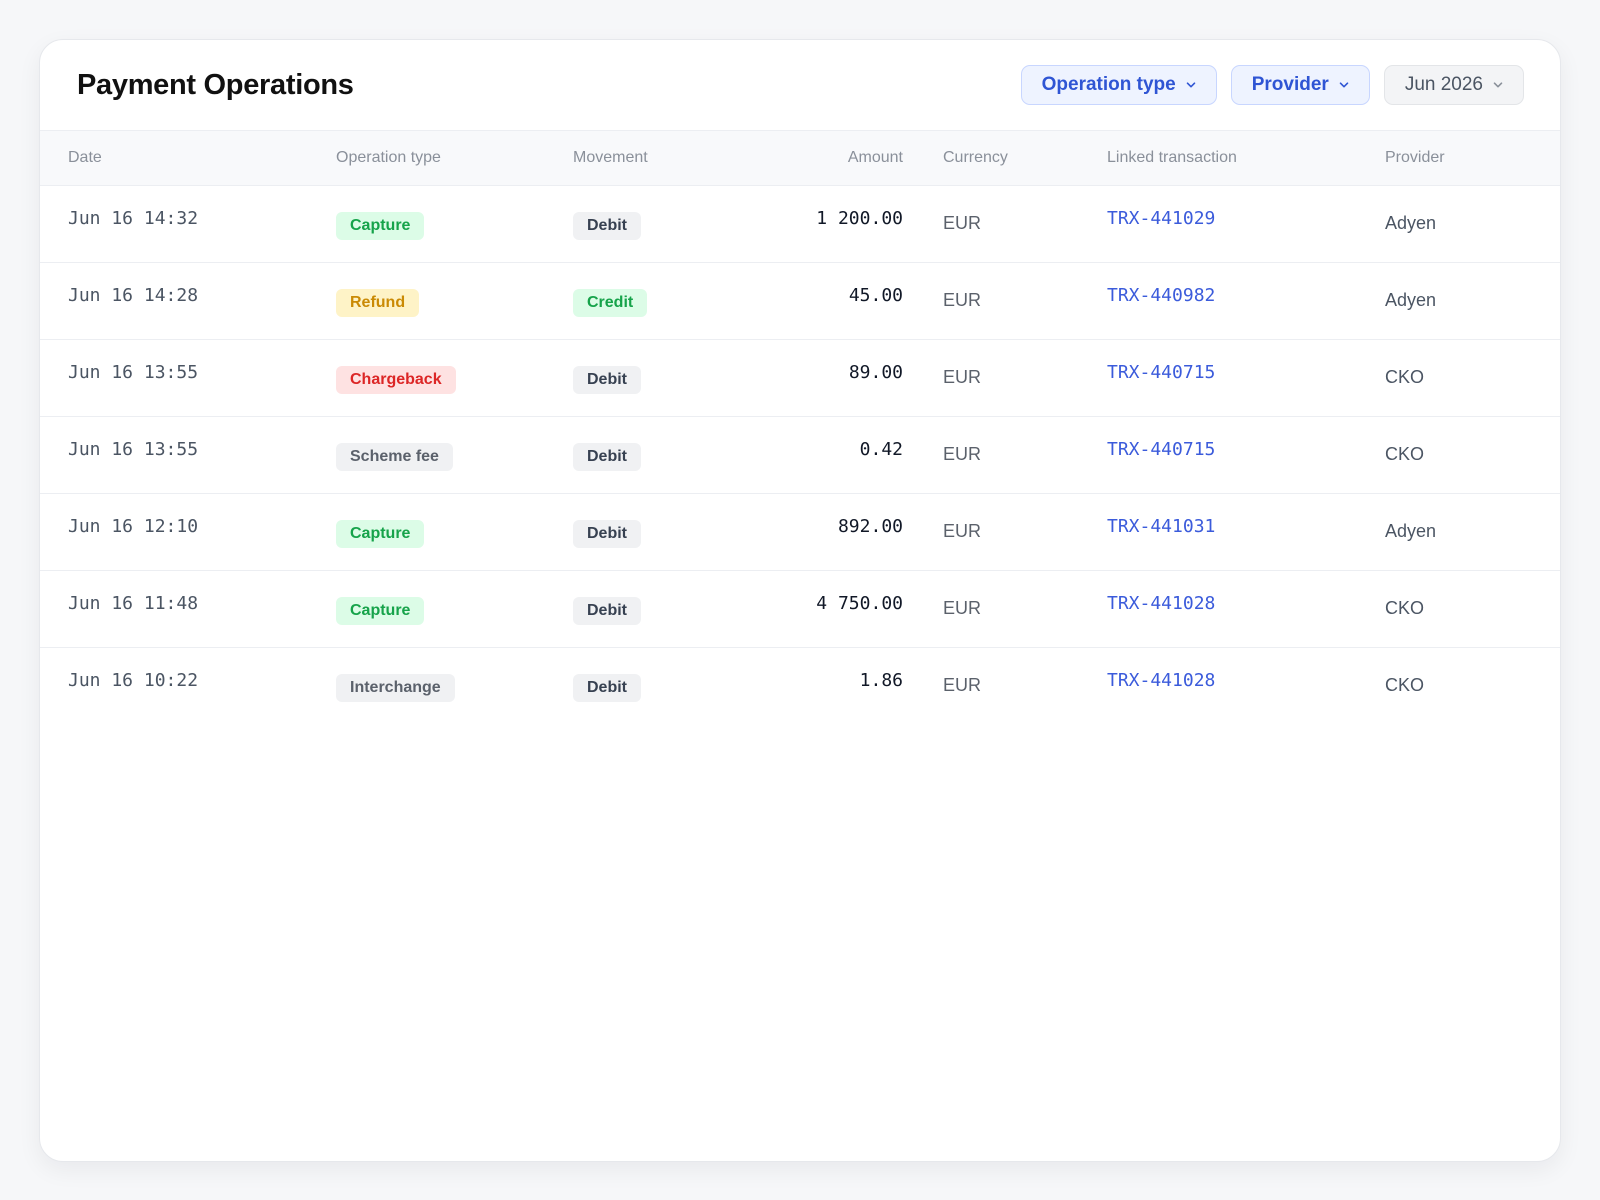  I want to click on provider-filter-label: Provider, so click(1290, 84).